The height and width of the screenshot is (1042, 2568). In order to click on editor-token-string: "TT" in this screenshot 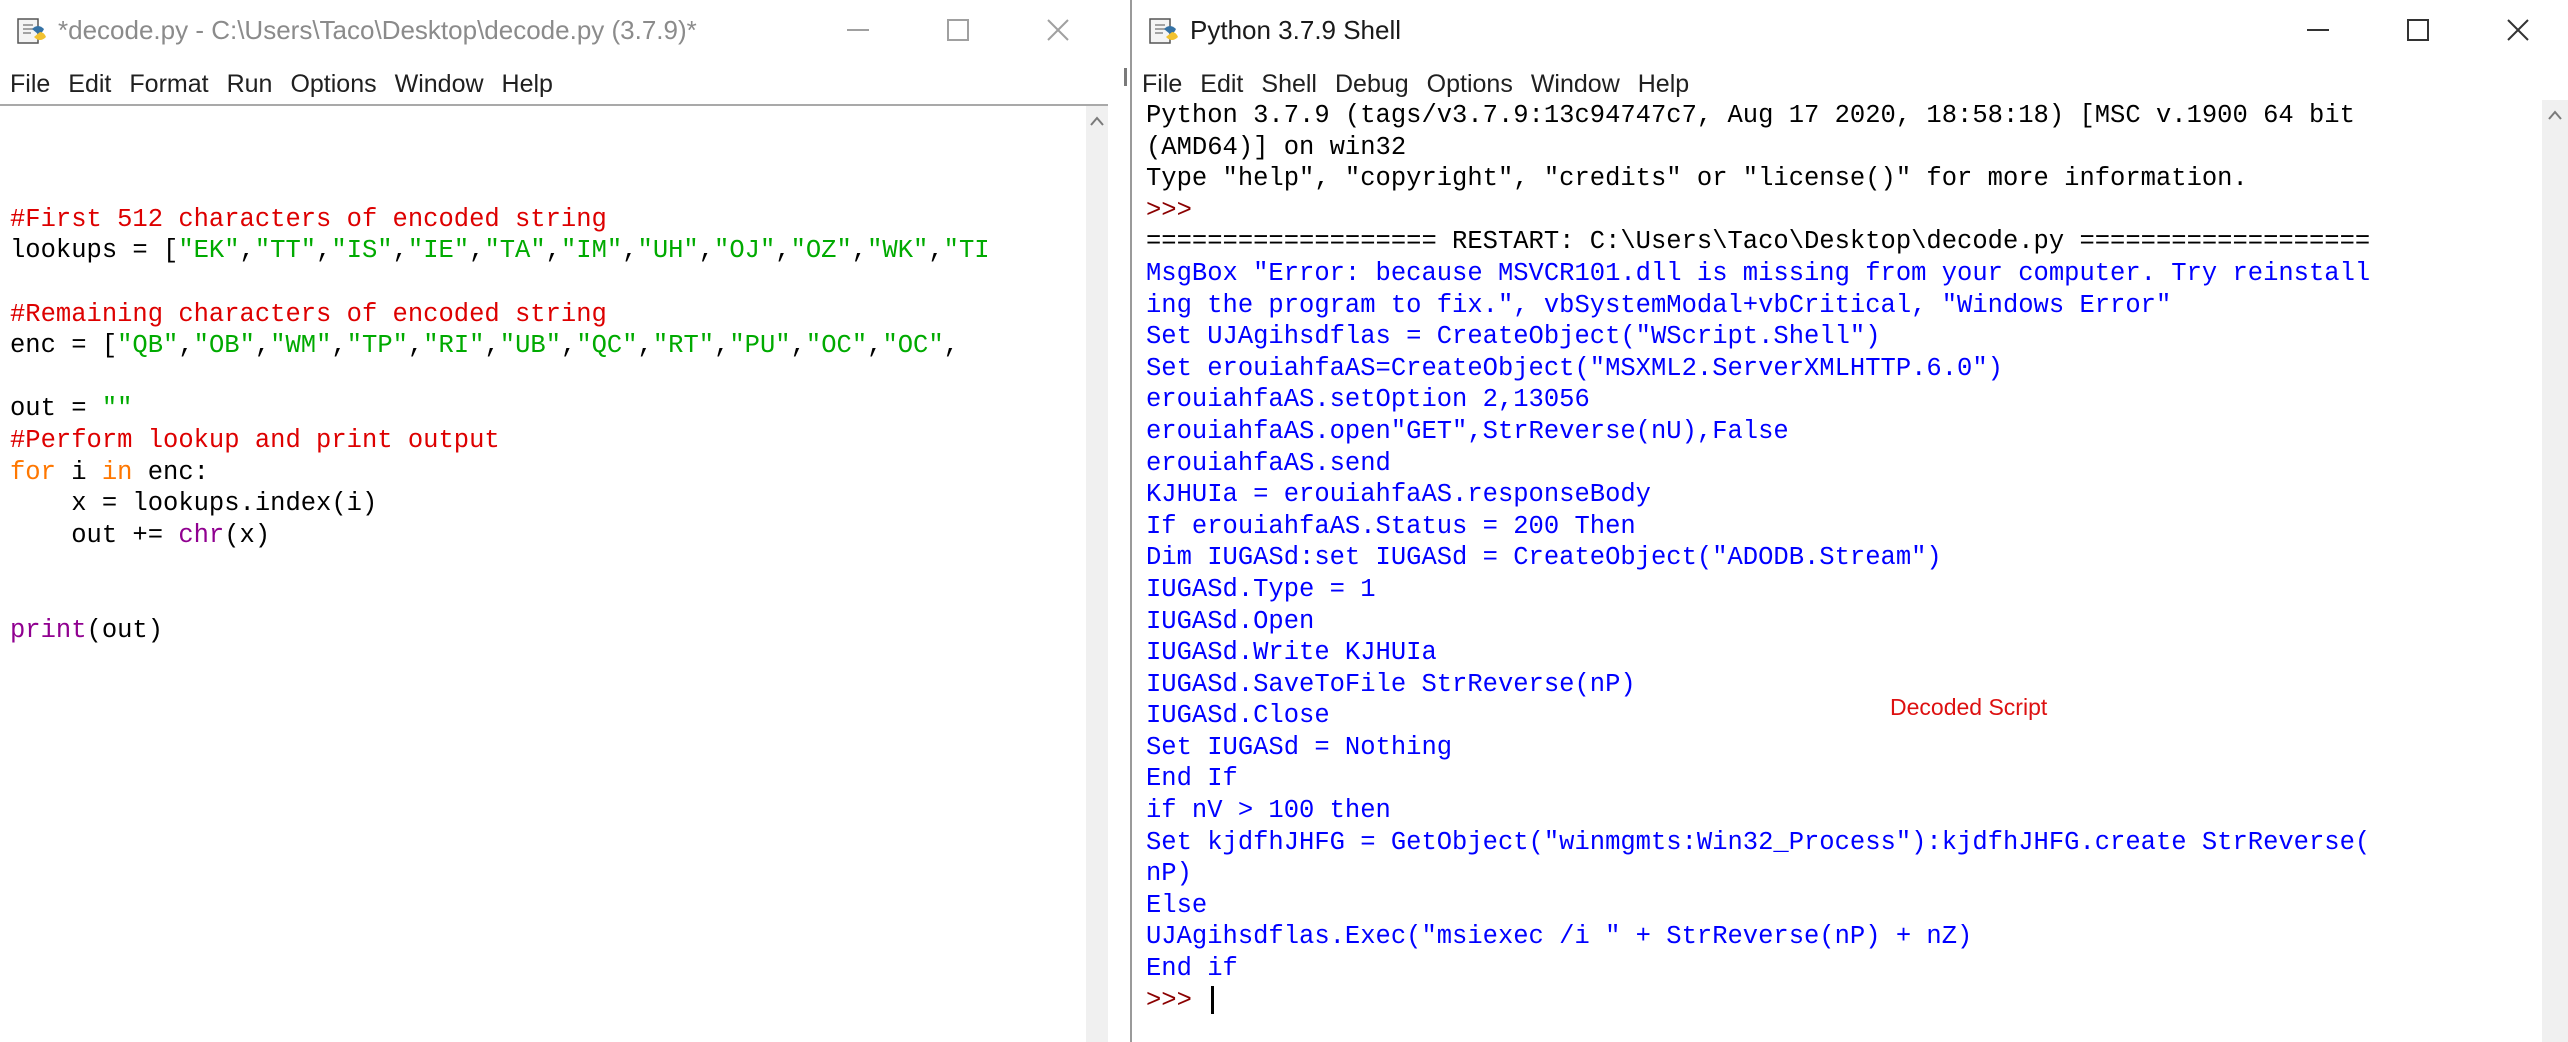, I will do `click(285, 251)`.